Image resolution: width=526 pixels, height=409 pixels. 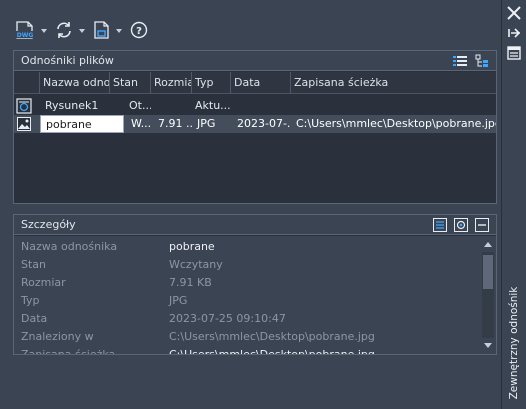 I want to click on help-icon: ?, so click(x=139, y=30).